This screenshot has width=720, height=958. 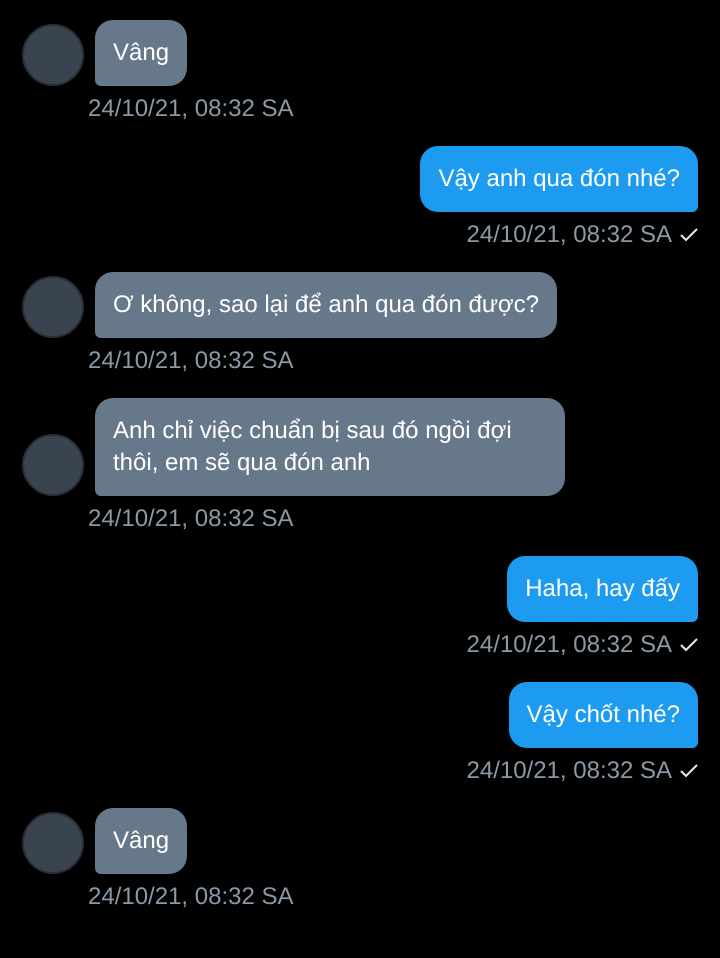 What do you see at coordinates (326, 305) in the screenshot?
I see `message-bubble: Ơ không, sao lại để anh qua đón được?` at bounding box center [326, 305].